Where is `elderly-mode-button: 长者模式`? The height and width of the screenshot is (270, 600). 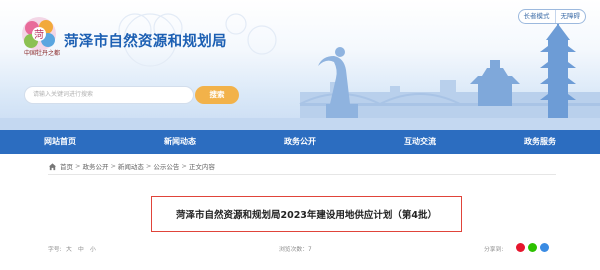
elderly-mode-button: 长者模式 is located at coordinates (537, 16).